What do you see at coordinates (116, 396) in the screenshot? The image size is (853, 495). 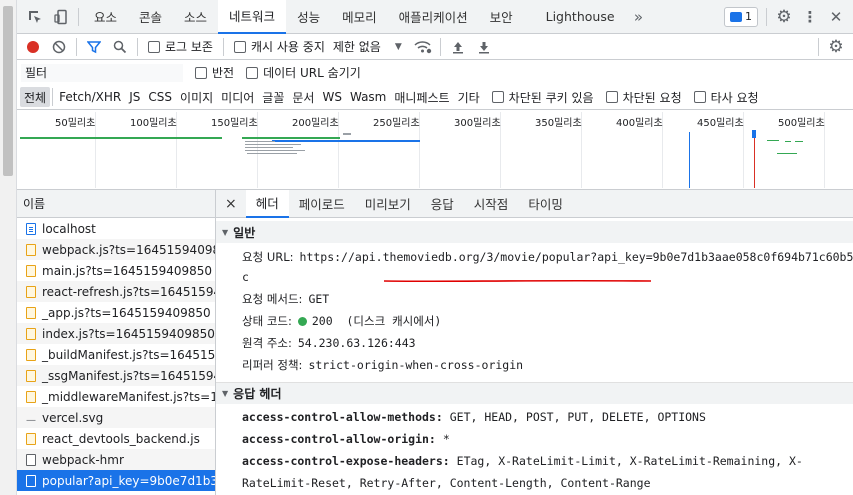 I see `request-row: _middlewareManifest.js?ts=1645159409850` at bounding box center [116, 396].